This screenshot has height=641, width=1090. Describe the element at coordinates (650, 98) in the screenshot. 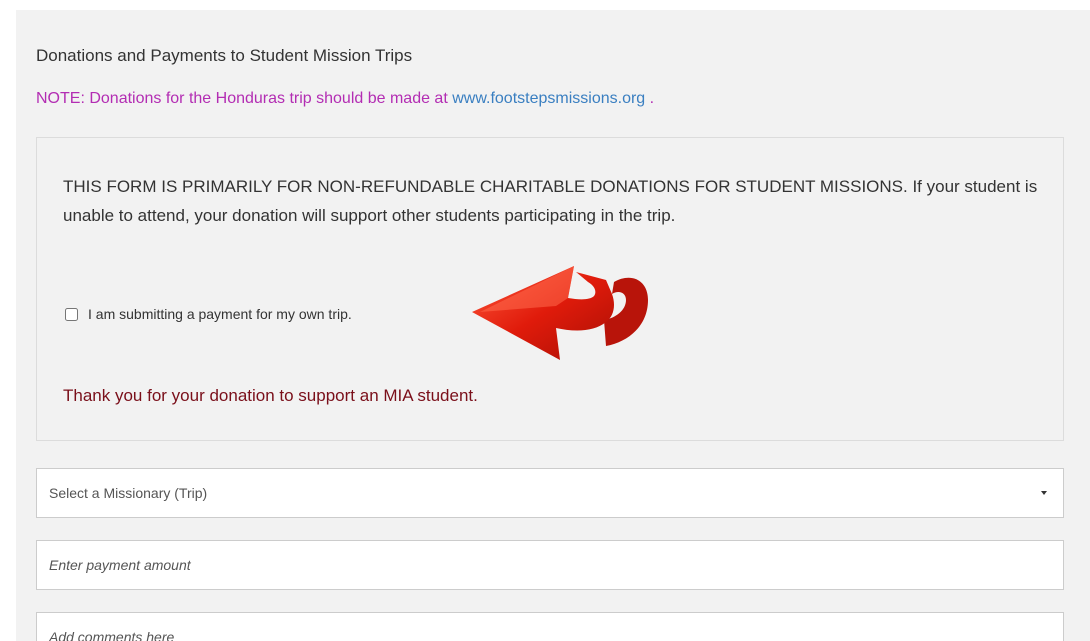

I see `note-suffix: .` at that location.